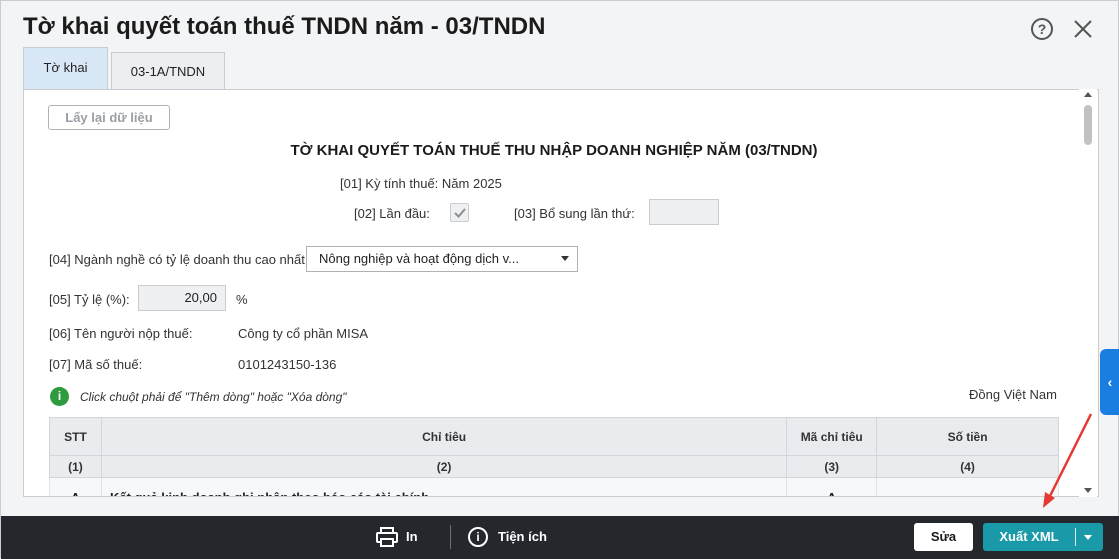 The image size is (1119, 559). What do you see at coordinates (1109, 382) in the screenshot?
I see `side-panel-toggle: ‹` at bounding box center [1109, 382].